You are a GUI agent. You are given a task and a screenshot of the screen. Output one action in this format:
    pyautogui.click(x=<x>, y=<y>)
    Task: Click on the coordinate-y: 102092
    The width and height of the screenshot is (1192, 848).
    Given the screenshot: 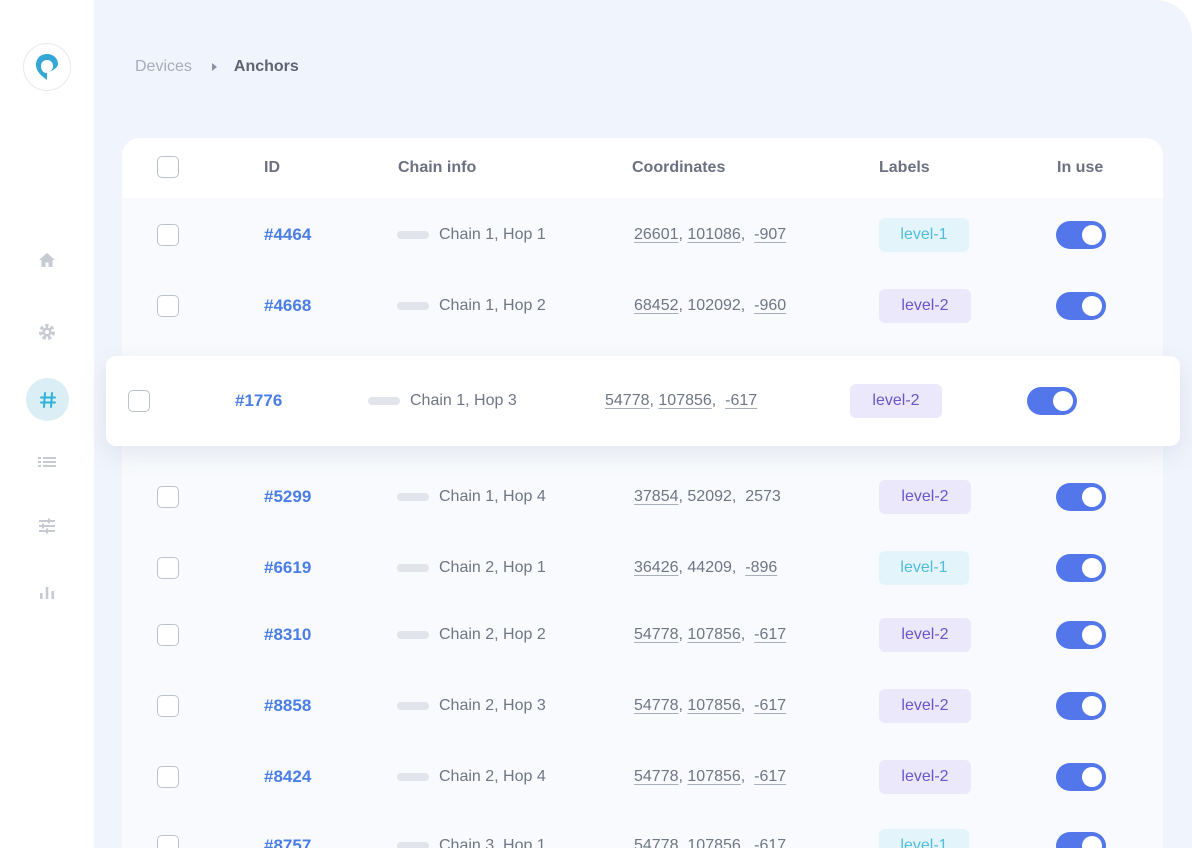 What is the action you would take?
    pyautogui.click(x=713, y=305)
    